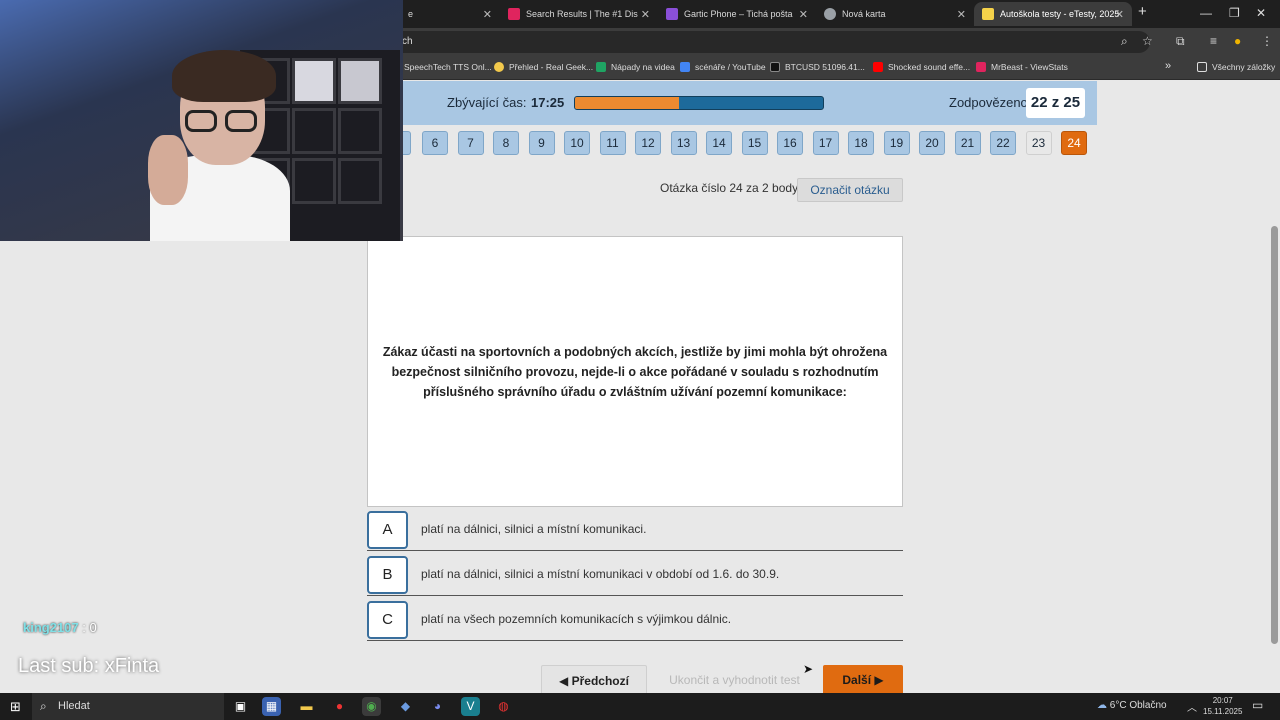  I want to click on page-scrollbar, so click(1274, 387).